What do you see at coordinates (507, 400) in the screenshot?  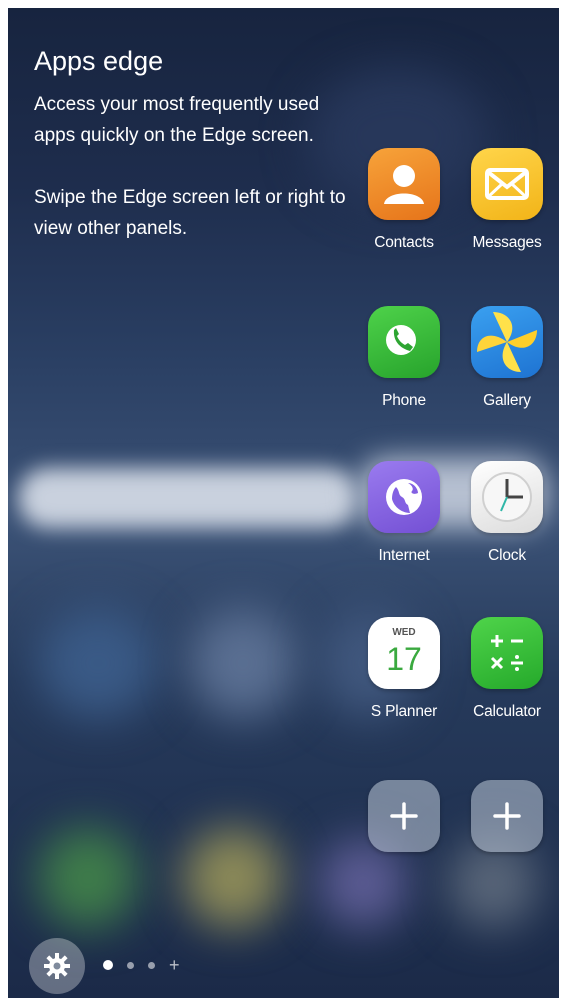 I see `app-label: Gallery` at bounding box center [507, 400].